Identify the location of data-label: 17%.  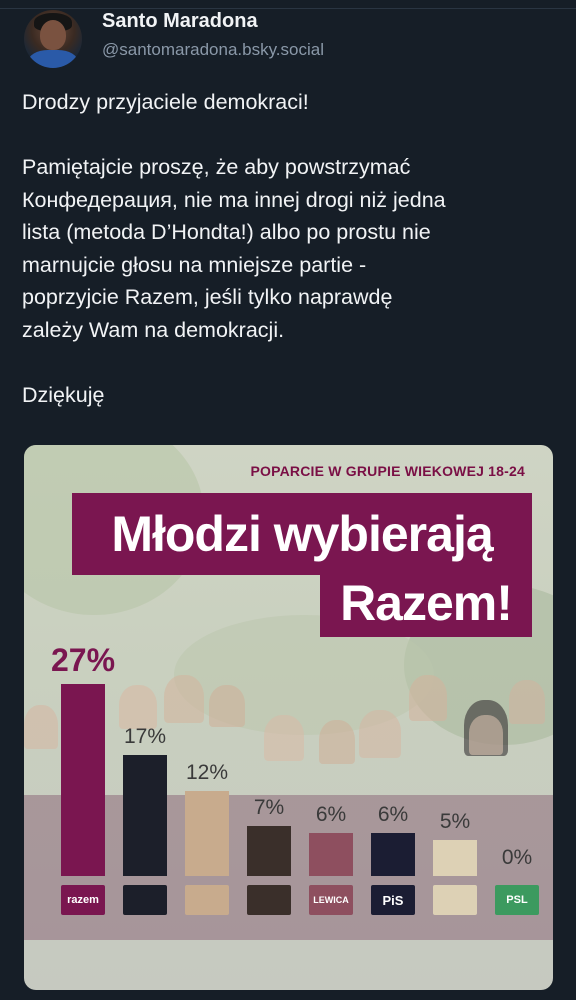
(145, 736).